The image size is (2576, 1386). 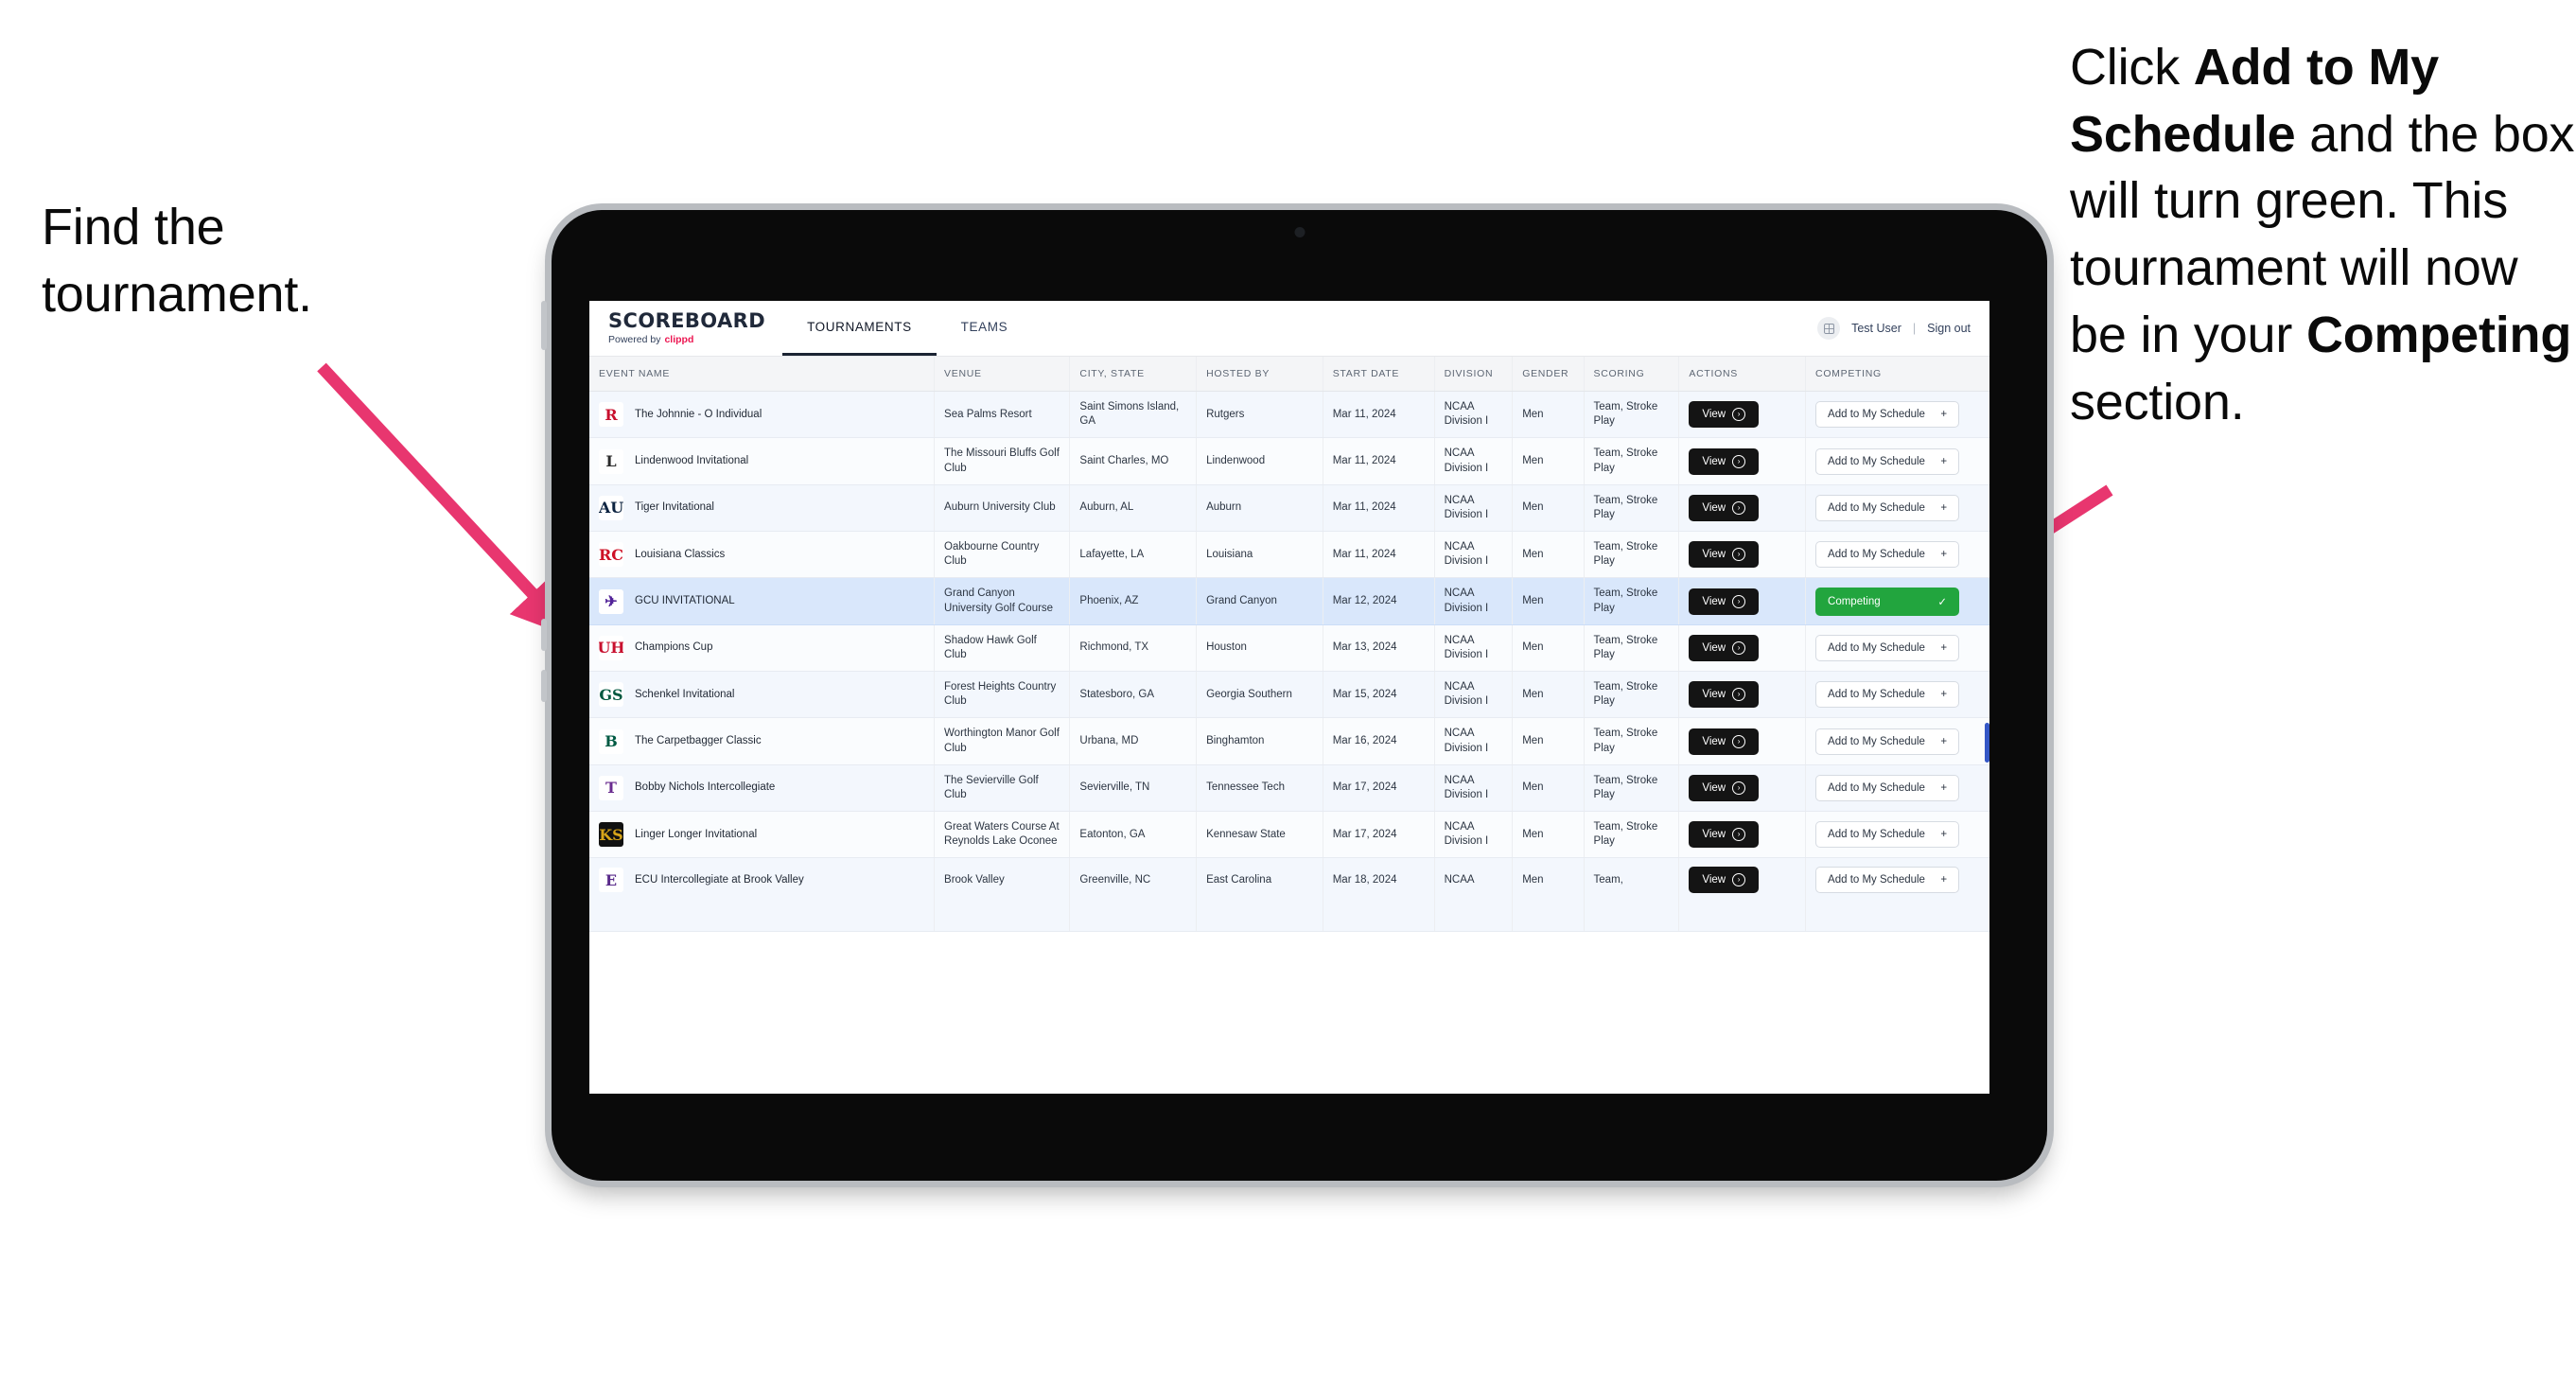 I want to click on cell-scoring: Team,, so click(x=1632, y=895).